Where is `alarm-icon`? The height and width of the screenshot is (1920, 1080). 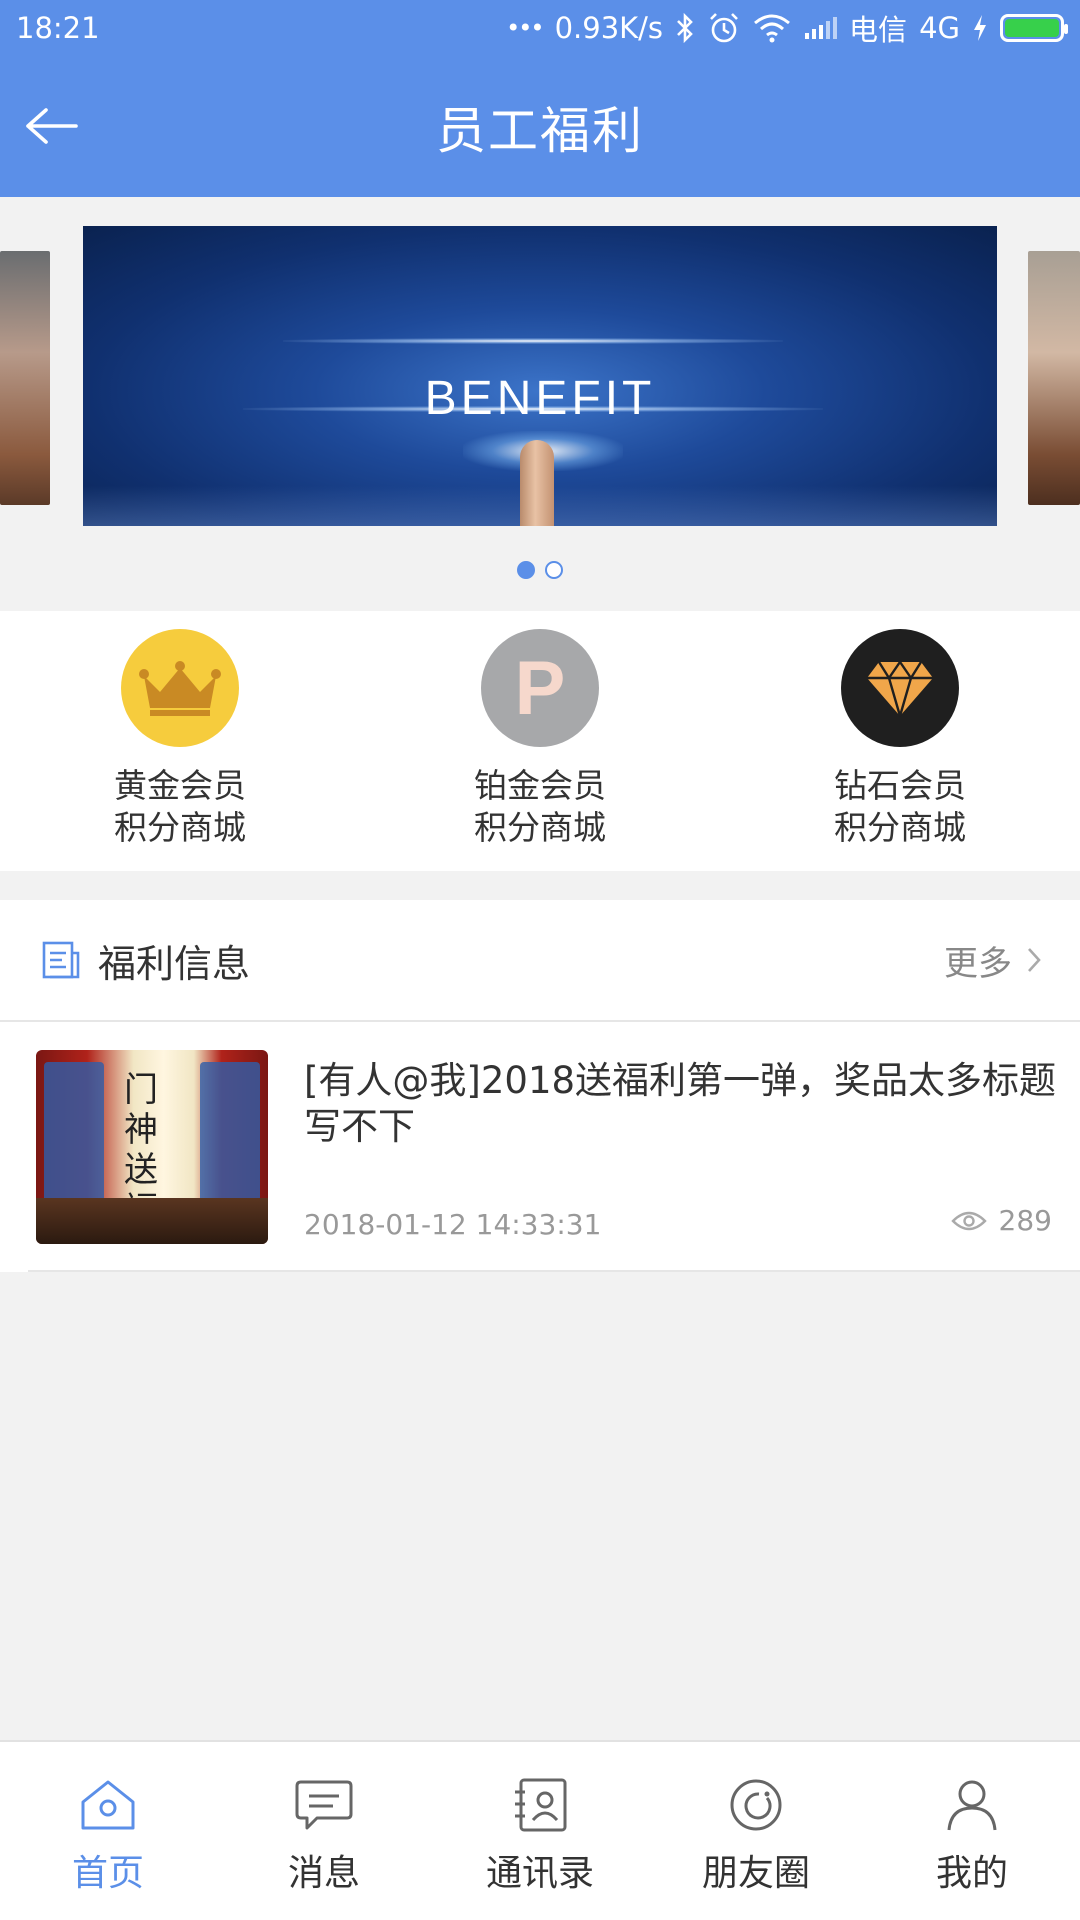 alarm-icon is located at coordinates (724, 28).